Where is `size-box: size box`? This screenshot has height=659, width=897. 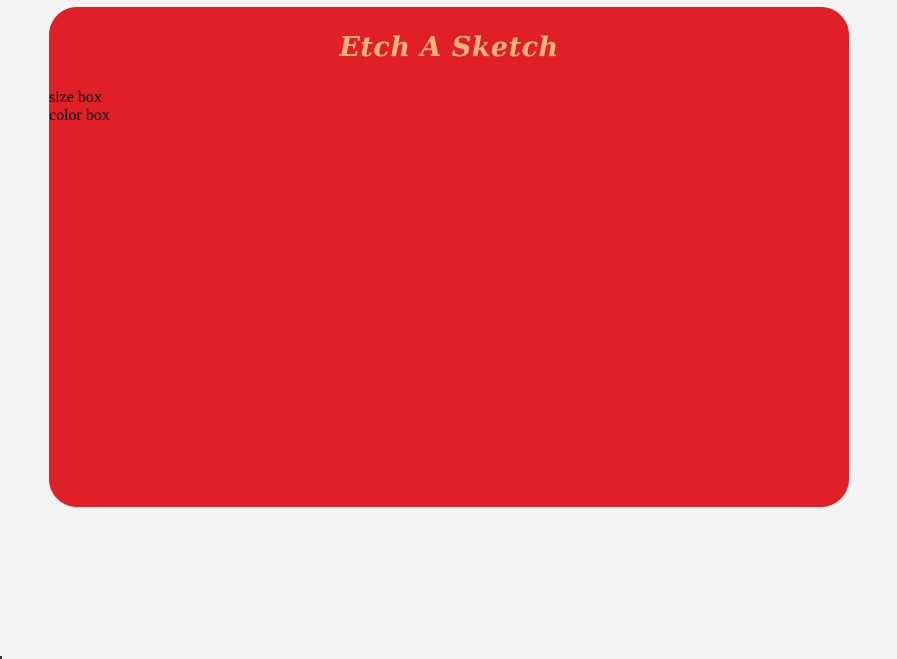
size-box: size box is located at coordinates (79, 98).